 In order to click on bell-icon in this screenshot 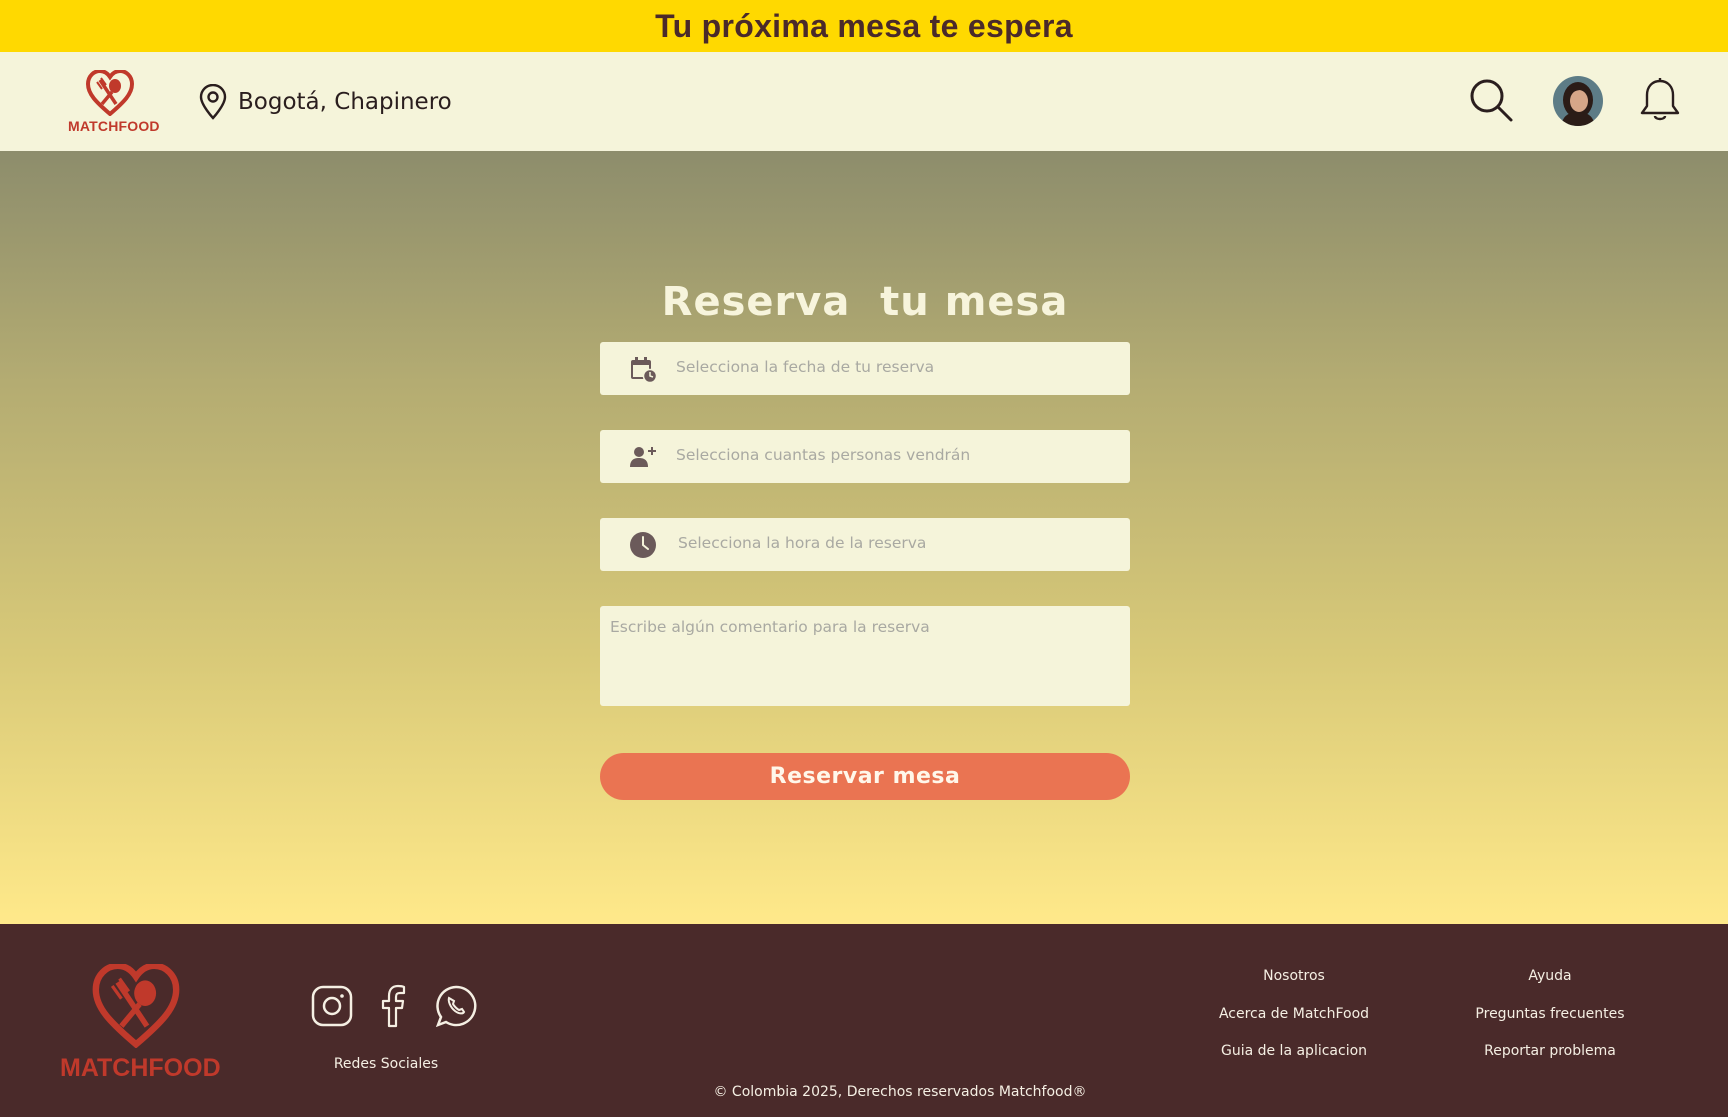, I will do `click(1660, 99)`.